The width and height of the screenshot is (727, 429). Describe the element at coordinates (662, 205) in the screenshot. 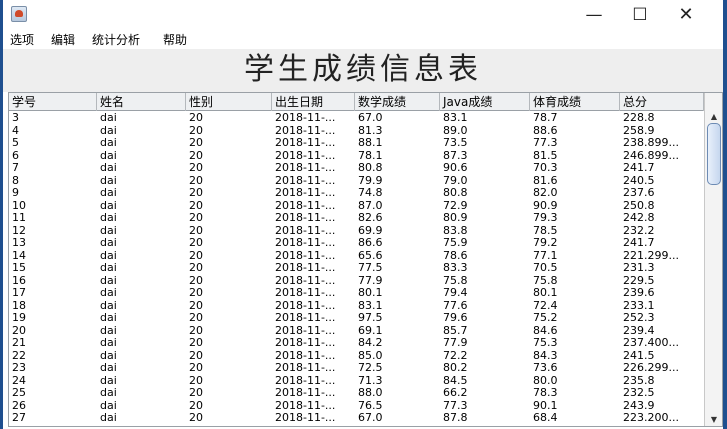

I see `cell-total: 250.8` at that location.